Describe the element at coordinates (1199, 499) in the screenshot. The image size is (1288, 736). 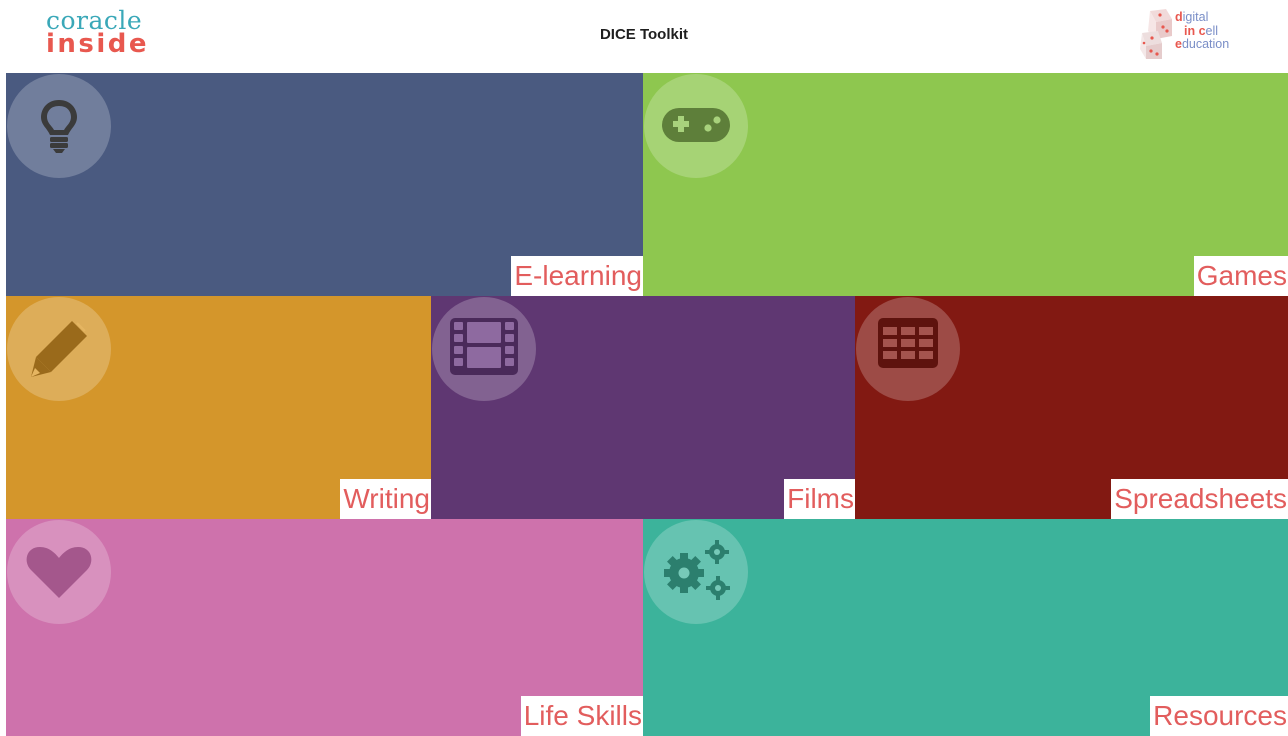
I see `tile-label: Spreadsheets` at that location.